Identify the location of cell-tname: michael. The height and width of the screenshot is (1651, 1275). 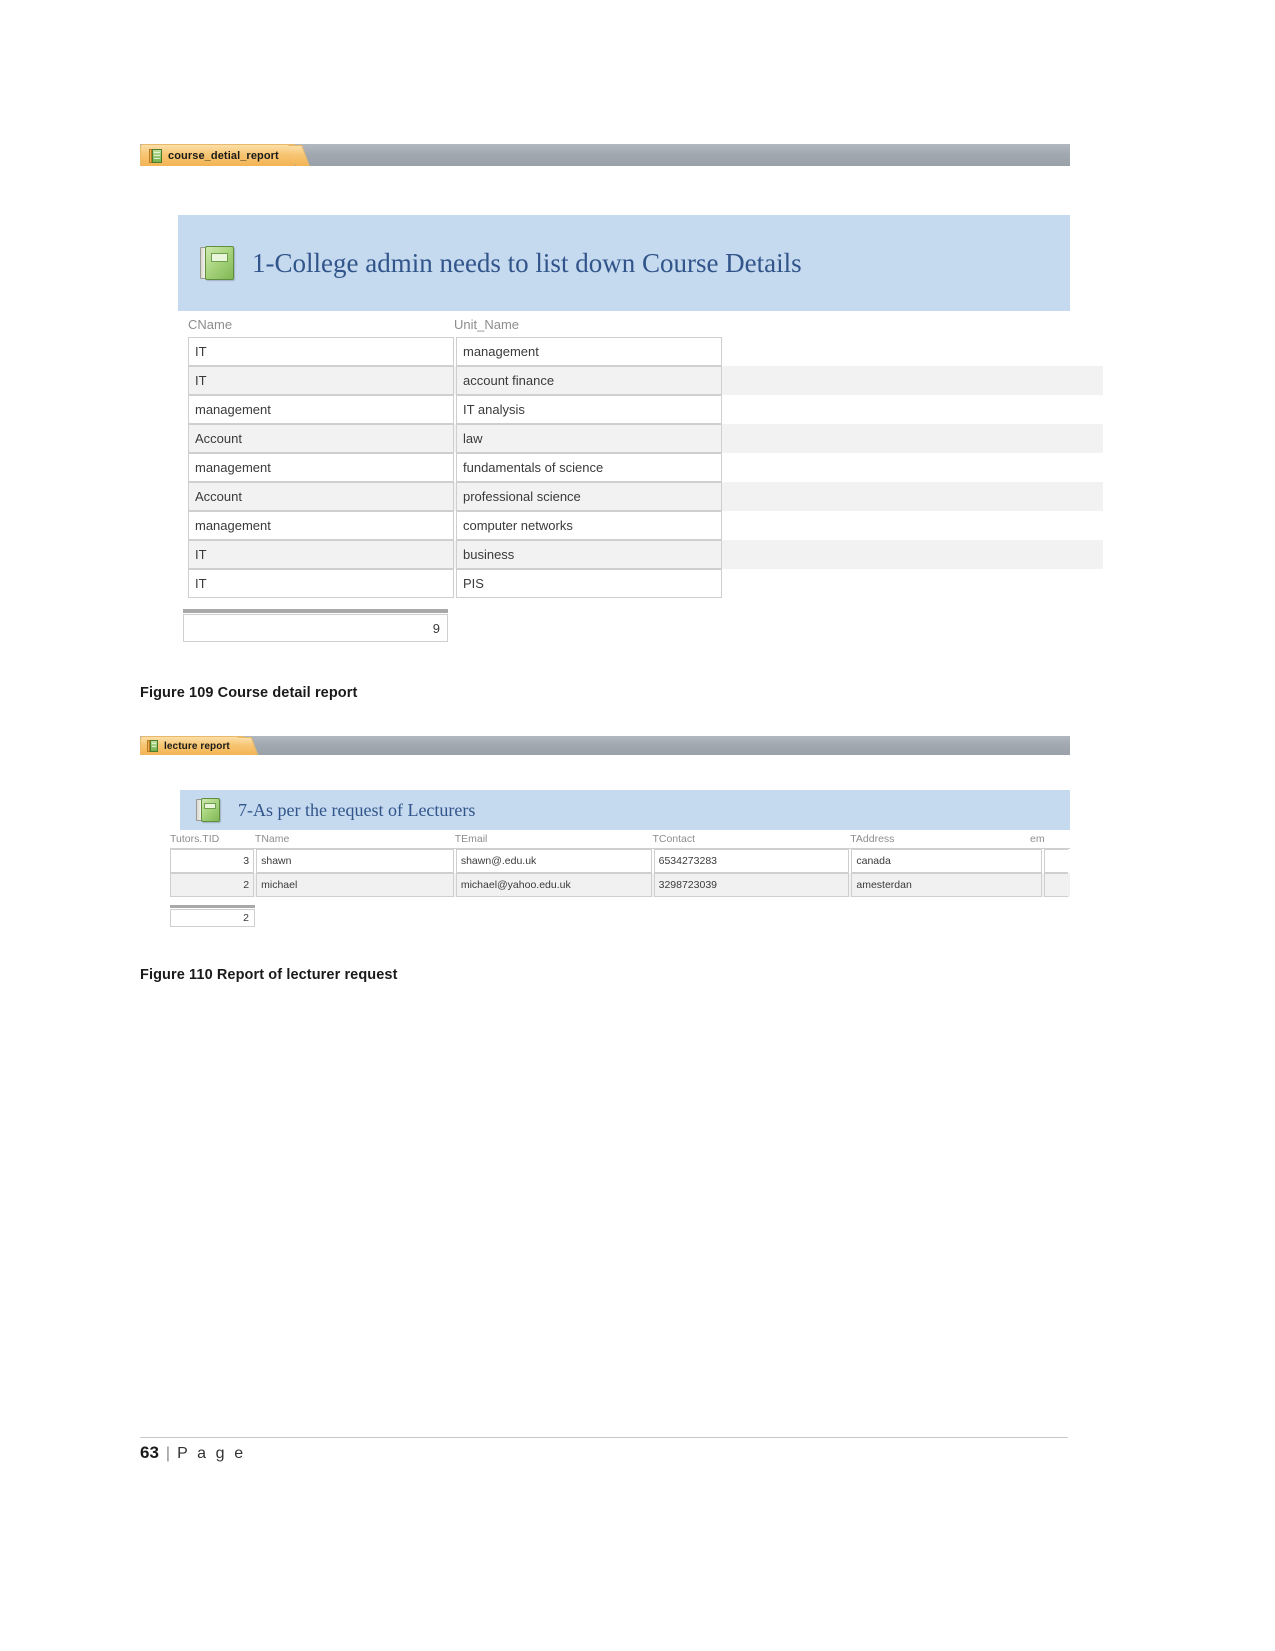
(355, 885).